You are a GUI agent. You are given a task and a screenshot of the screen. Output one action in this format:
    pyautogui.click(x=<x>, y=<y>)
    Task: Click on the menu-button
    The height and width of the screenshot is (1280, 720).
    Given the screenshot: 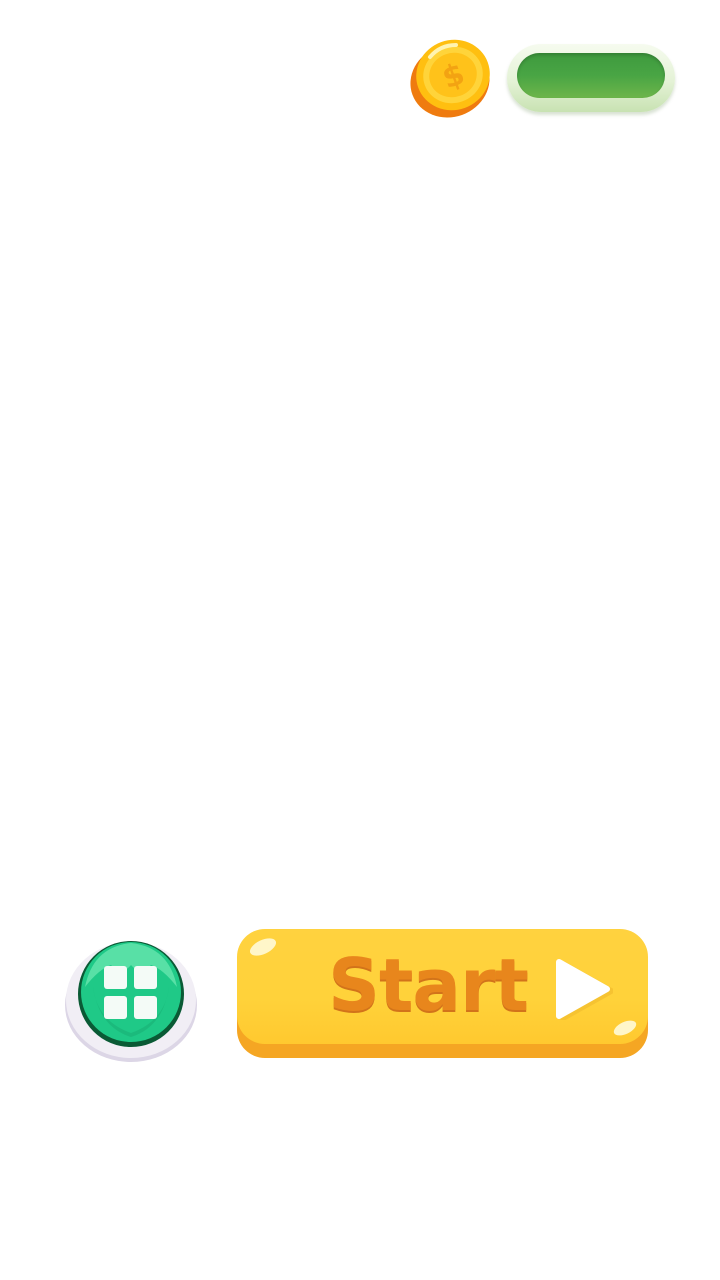 What is the action you would take?
    pyautogui.click(x=131, y=996)
    